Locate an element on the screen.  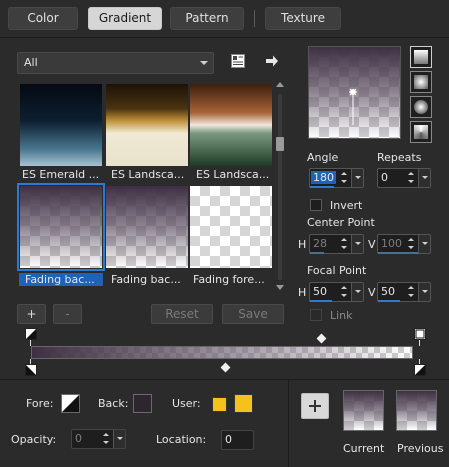
focal-v-dropdown is located at coordinates (424, 292).